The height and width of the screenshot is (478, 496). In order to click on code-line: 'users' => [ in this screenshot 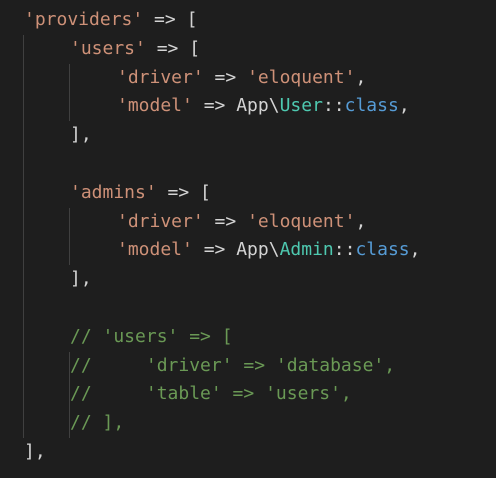, I will do `click(135, 49)`.